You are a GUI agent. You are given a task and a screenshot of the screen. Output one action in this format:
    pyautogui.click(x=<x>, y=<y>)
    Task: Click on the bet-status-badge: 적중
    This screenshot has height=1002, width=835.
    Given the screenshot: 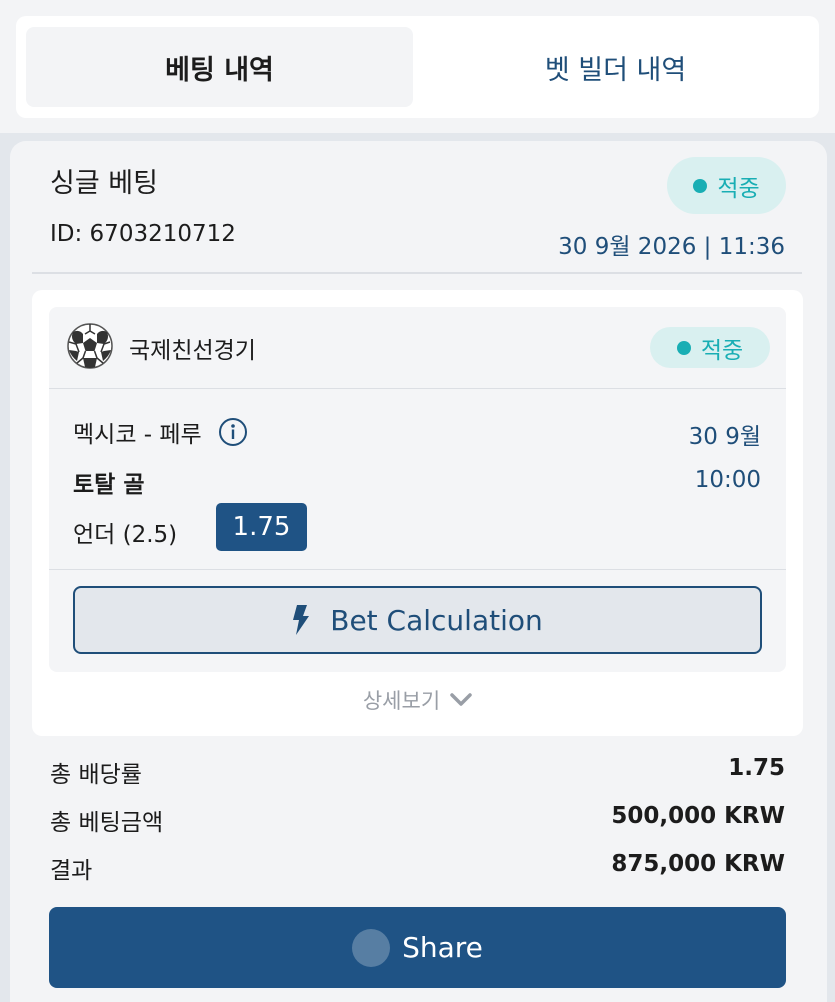 What is the action you would take?
    pyautogui.click(x=726, y=185)
    